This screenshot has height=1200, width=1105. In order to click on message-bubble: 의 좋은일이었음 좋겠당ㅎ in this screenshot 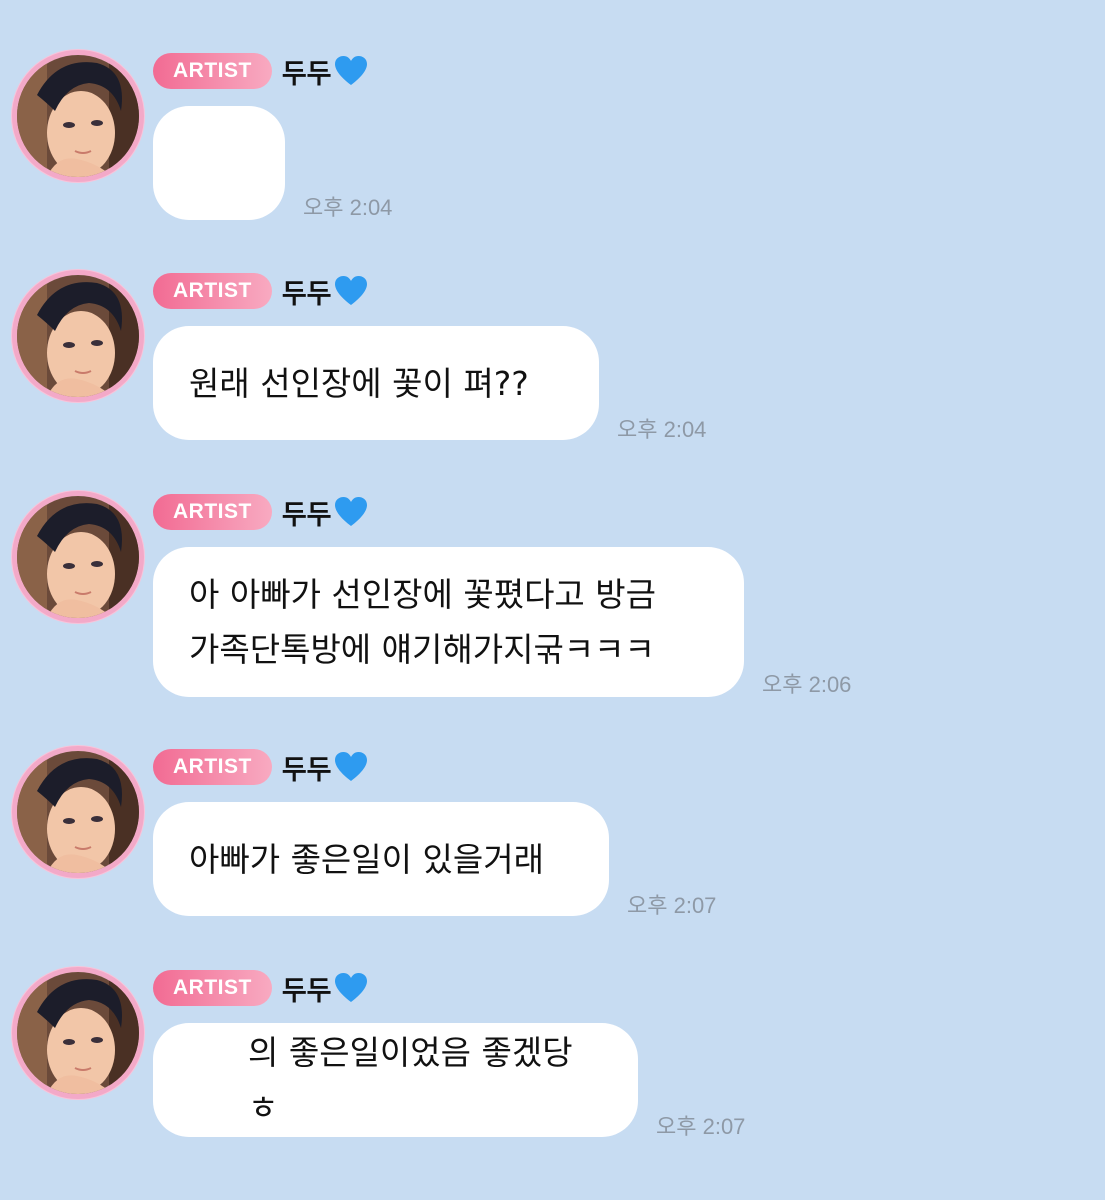, I will do `click(395, 1080)`.